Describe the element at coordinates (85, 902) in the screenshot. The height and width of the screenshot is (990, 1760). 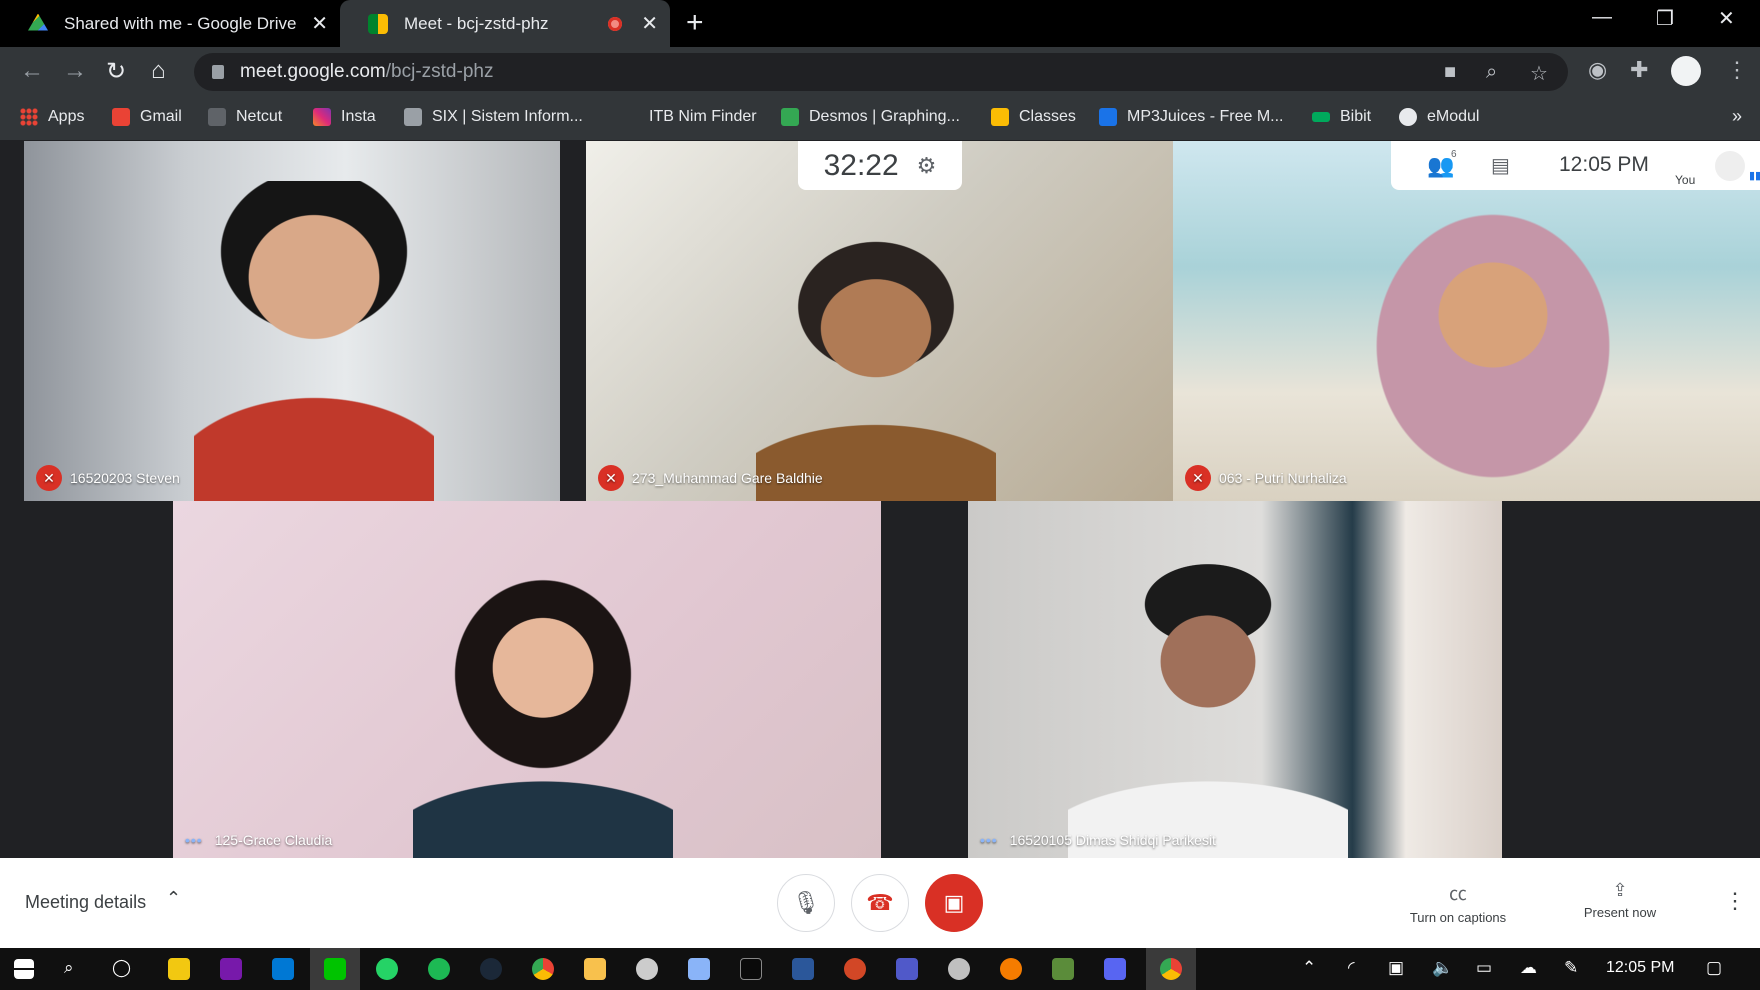
I see `meeting-details-button: Meeting details` at that location.